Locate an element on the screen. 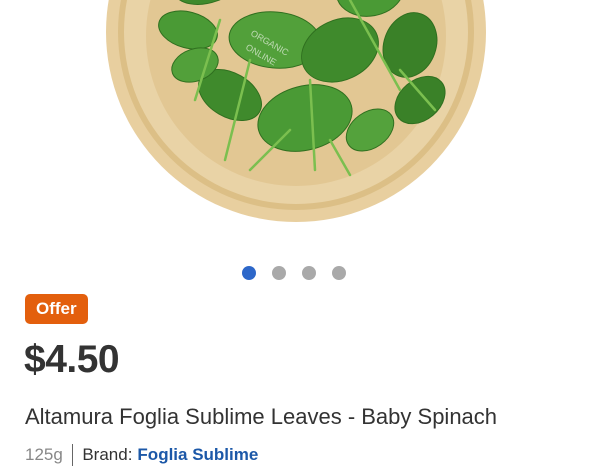  image-carousel-dots is located at coordinates (294, 273).